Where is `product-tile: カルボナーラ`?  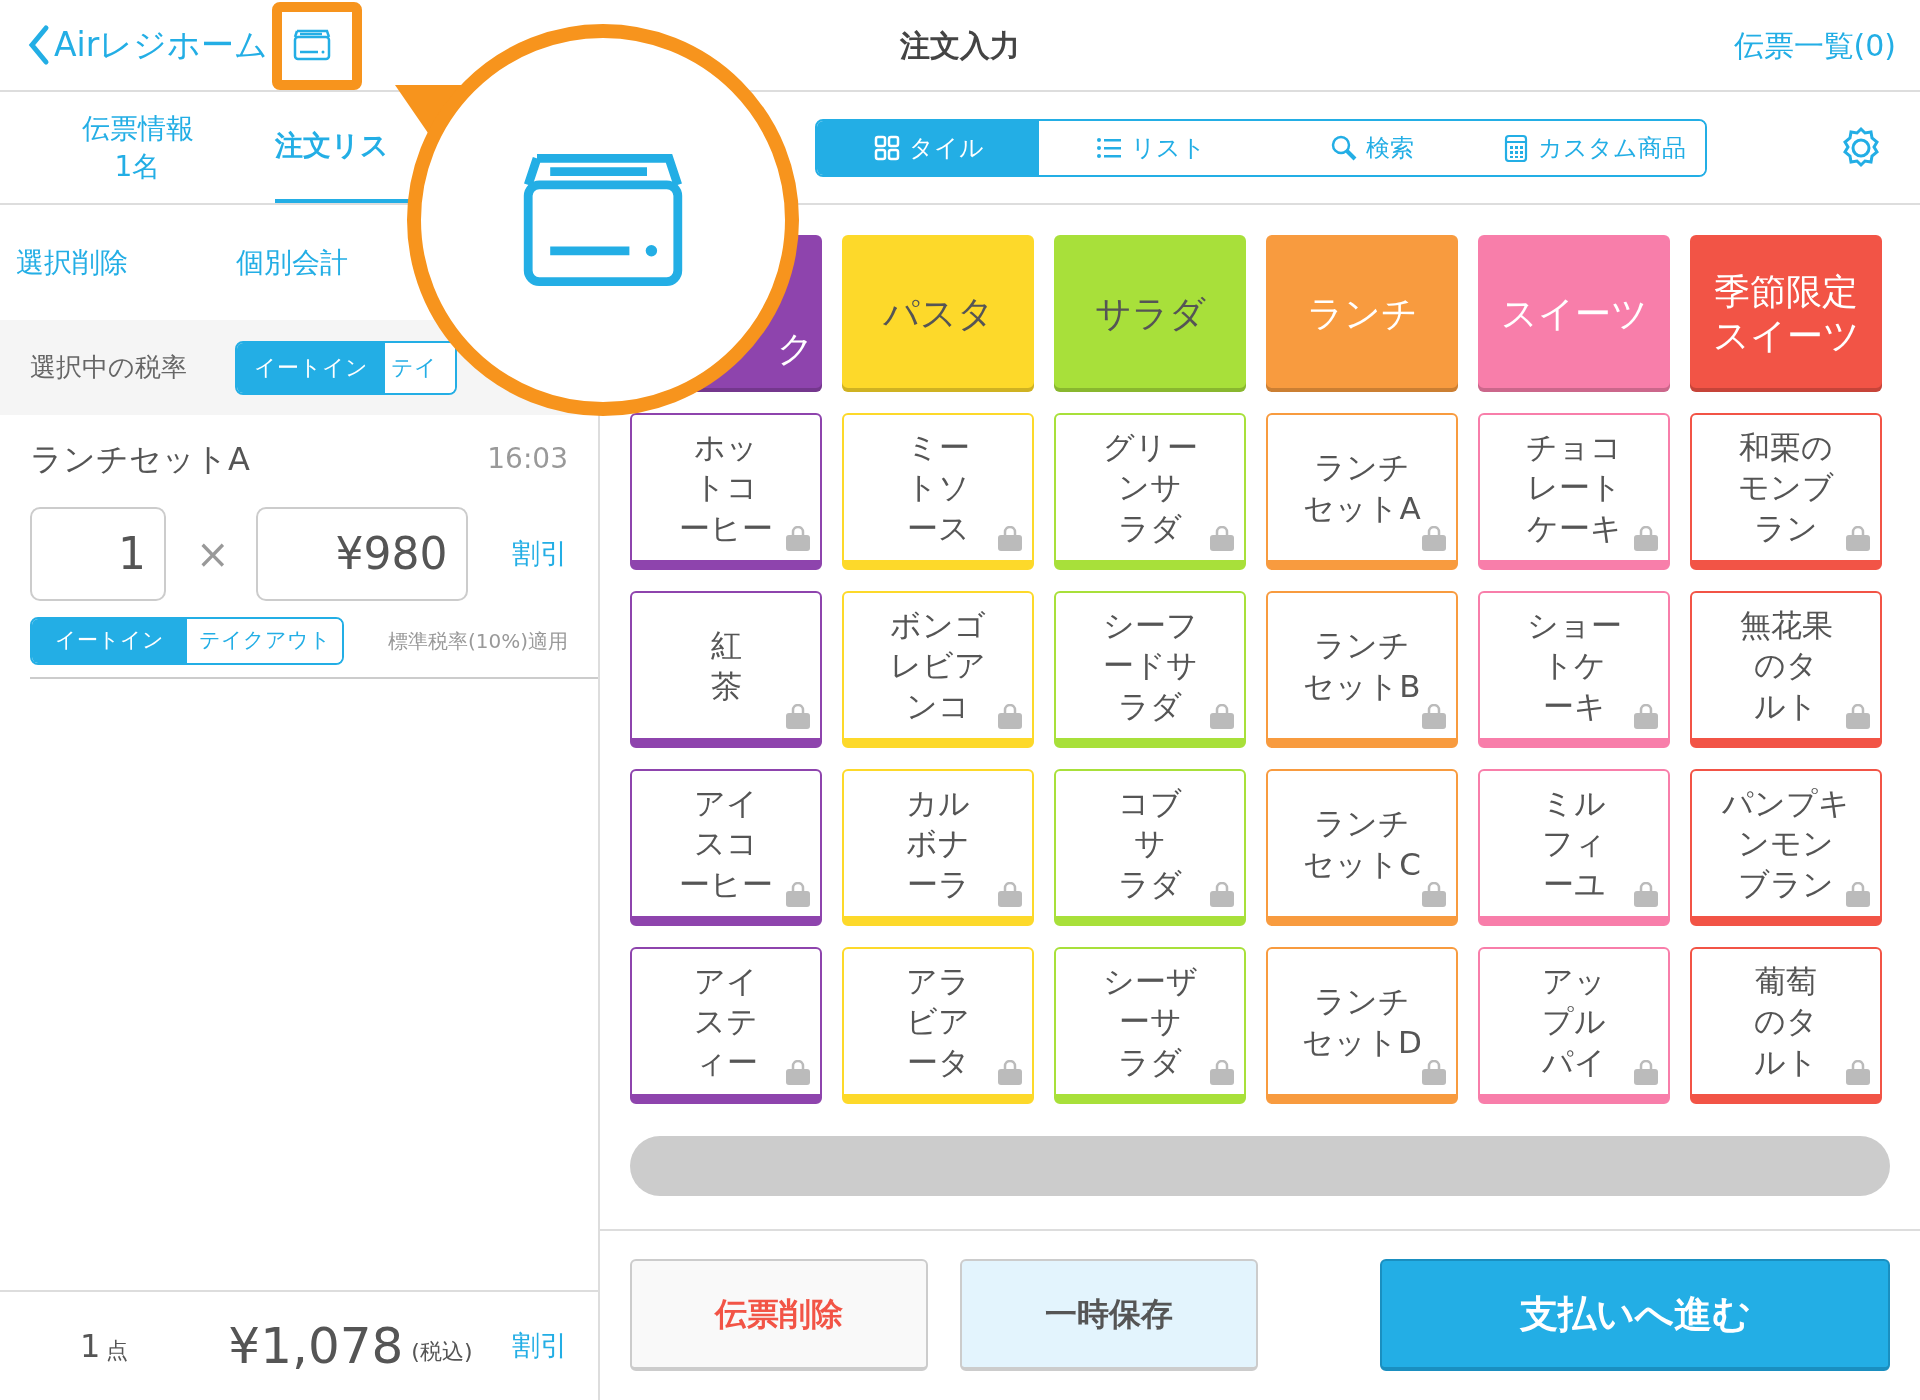
product-tile: カルボナーラ is located at coordinates (938, 847).